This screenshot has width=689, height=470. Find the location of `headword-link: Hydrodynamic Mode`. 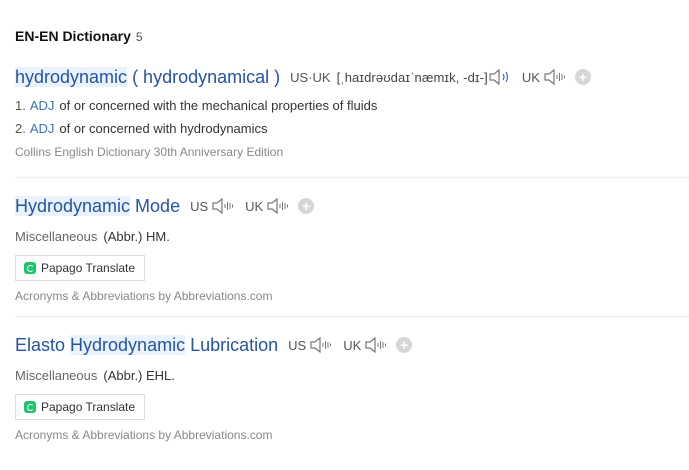

headword-link: Hydrodynamic Mode is located at coordinates (97, 206).